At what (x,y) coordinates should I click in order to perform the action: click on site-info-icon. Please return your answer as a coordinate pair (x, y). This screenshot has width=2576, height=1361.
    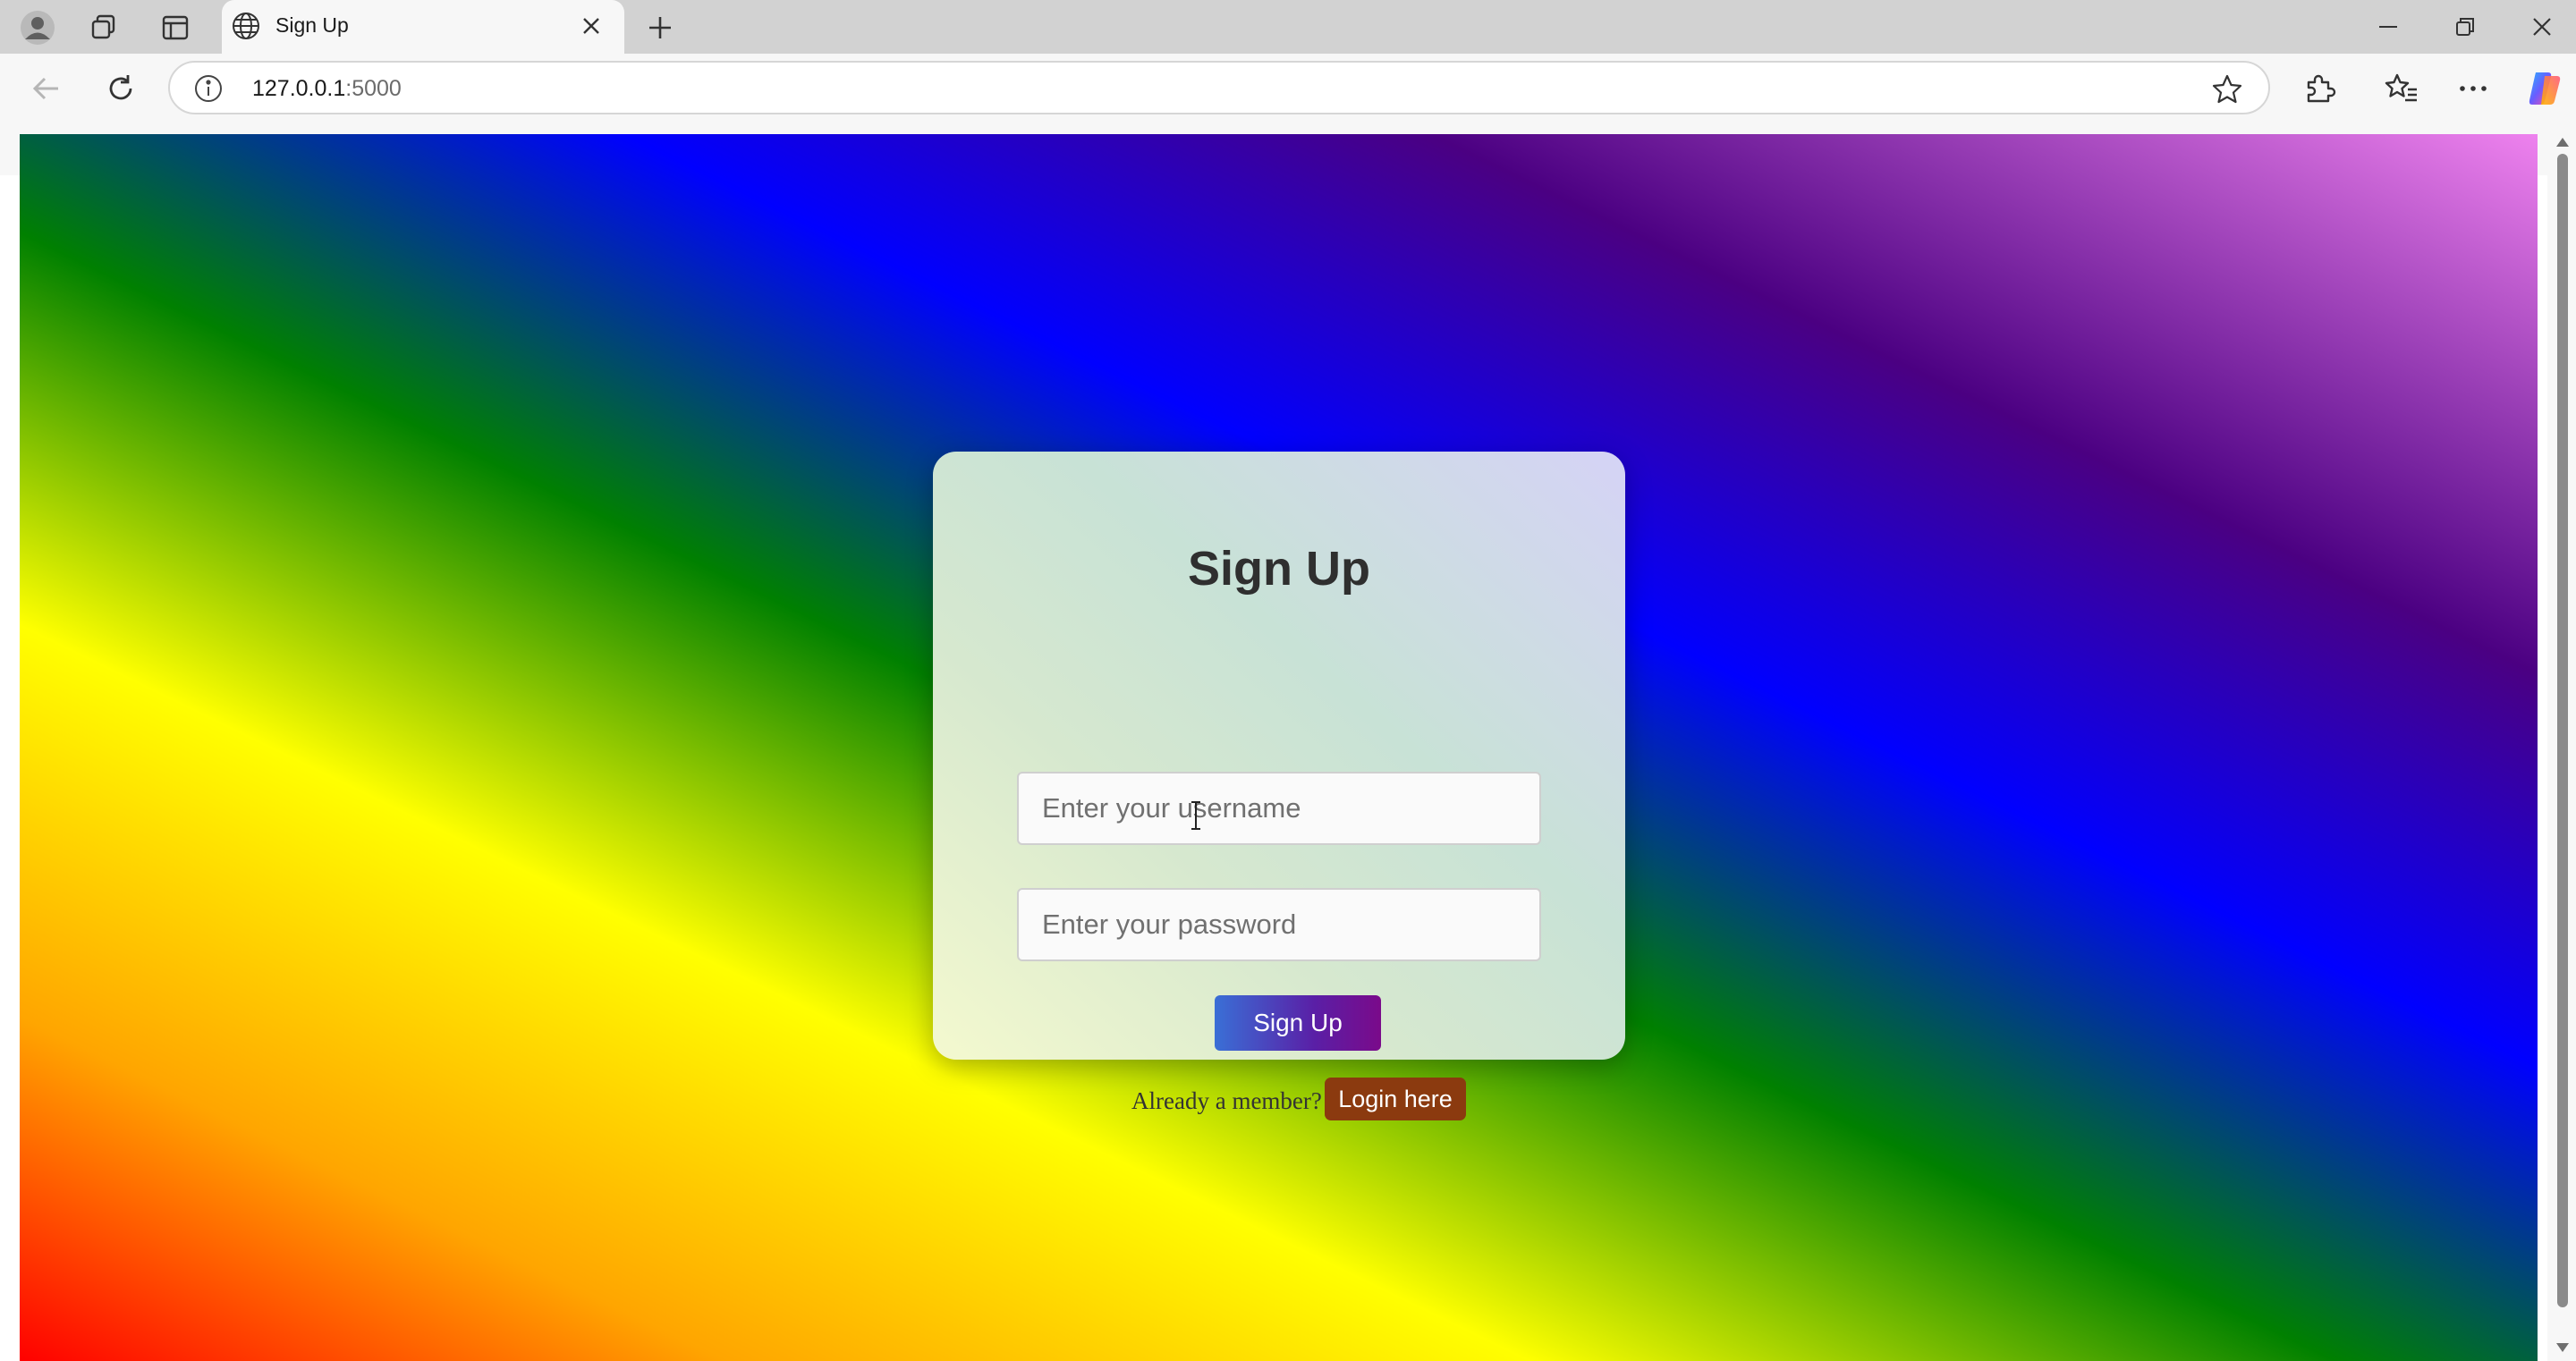
    Looking at the image, I should click on (208, 90).